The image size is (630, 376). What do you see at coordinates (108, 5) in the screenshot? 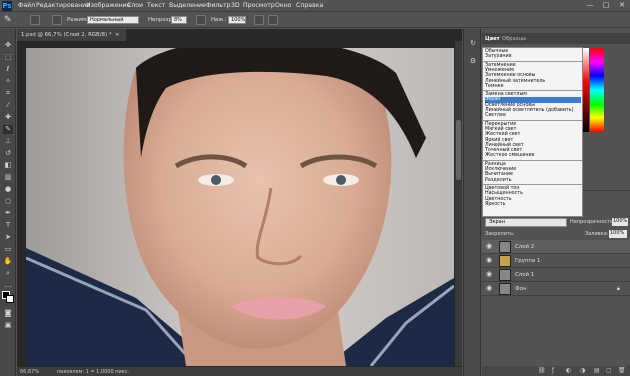
I see `menu-image: Изображение` at bounding box center [108, 5].